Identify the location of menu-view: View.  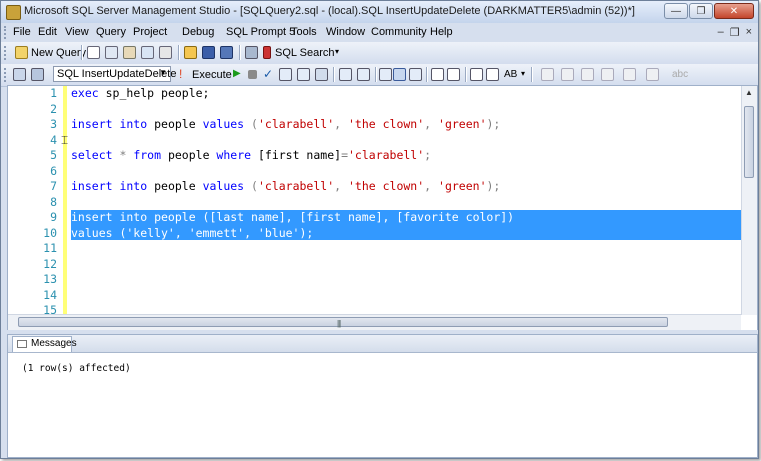
(77, 32).